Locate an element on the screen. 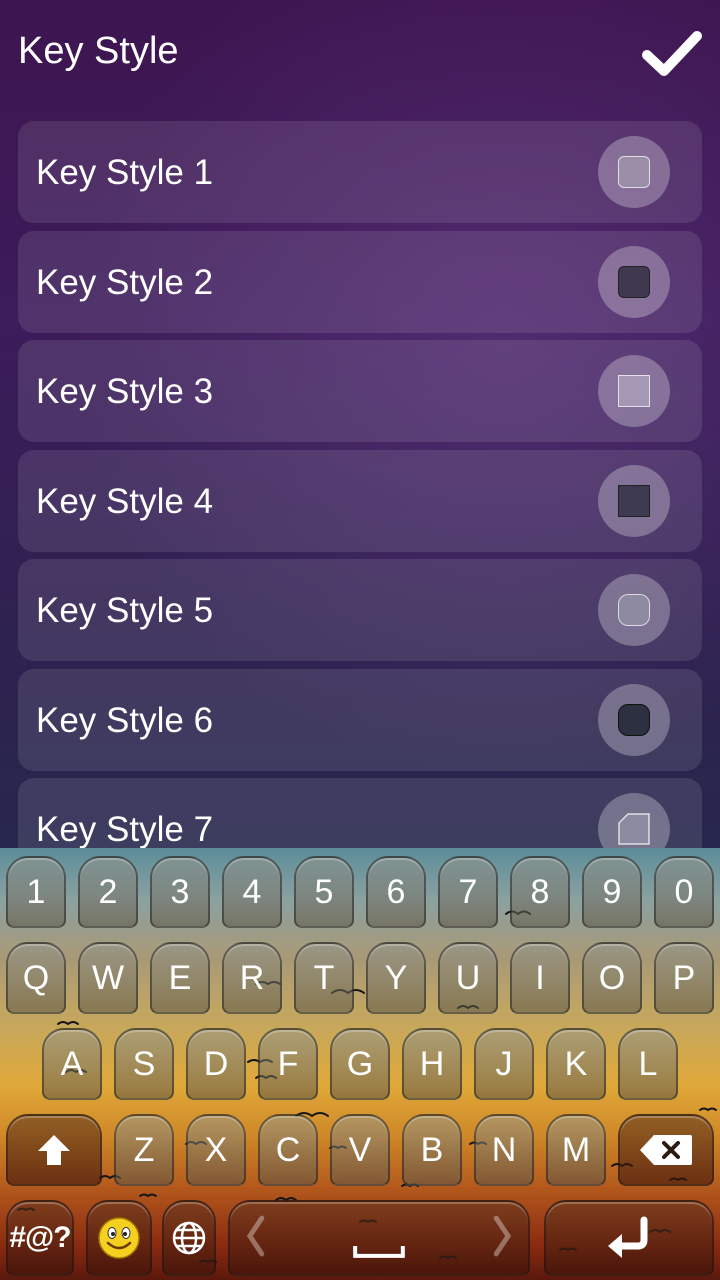  key-style-option-2: Key Style 2 is located at coordinates (360, 281).